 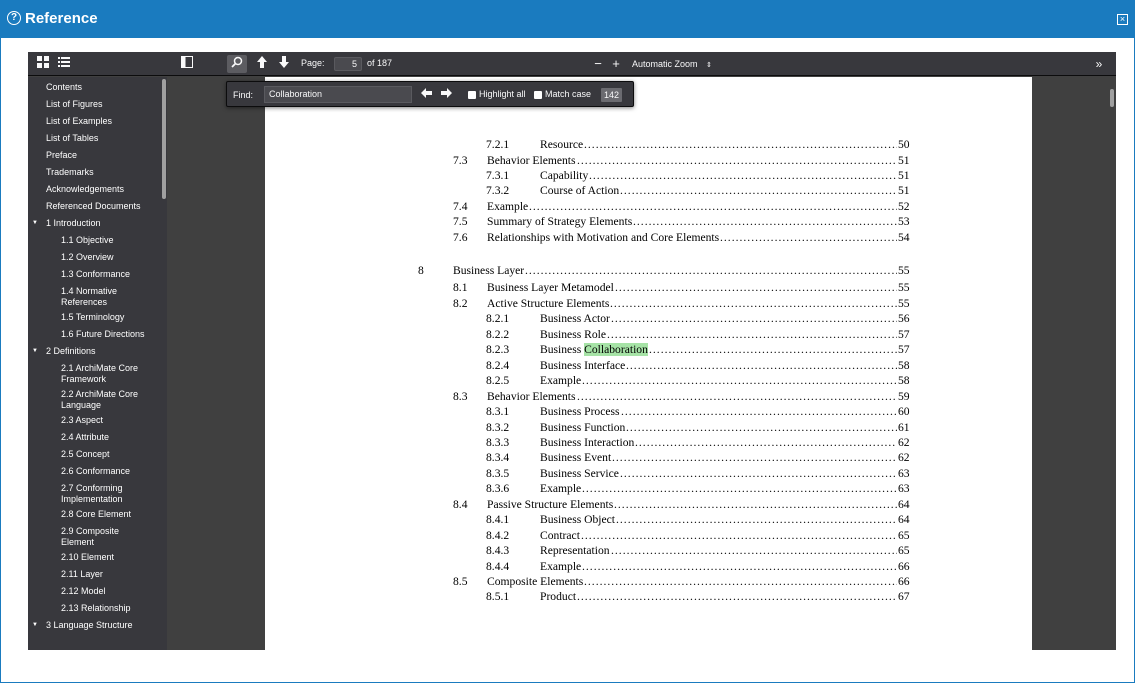 What do you see at coordinates (559, 222) in the screenshot?
I see `entry-title: Summary of Strategy Elements` at bounding box center [559, 222].